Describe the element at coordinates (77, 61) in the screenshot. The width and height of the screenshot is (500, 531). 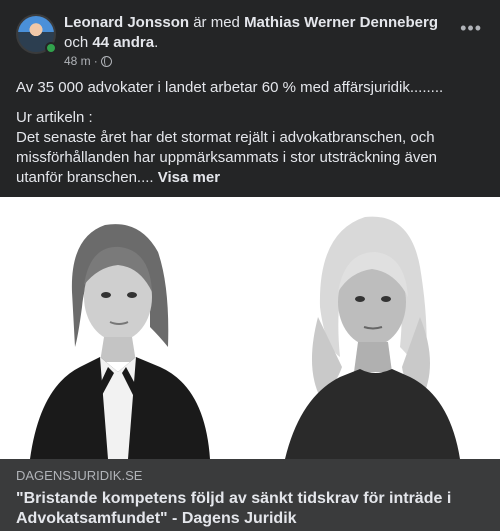
I see `post-time: 48 m` at that location.